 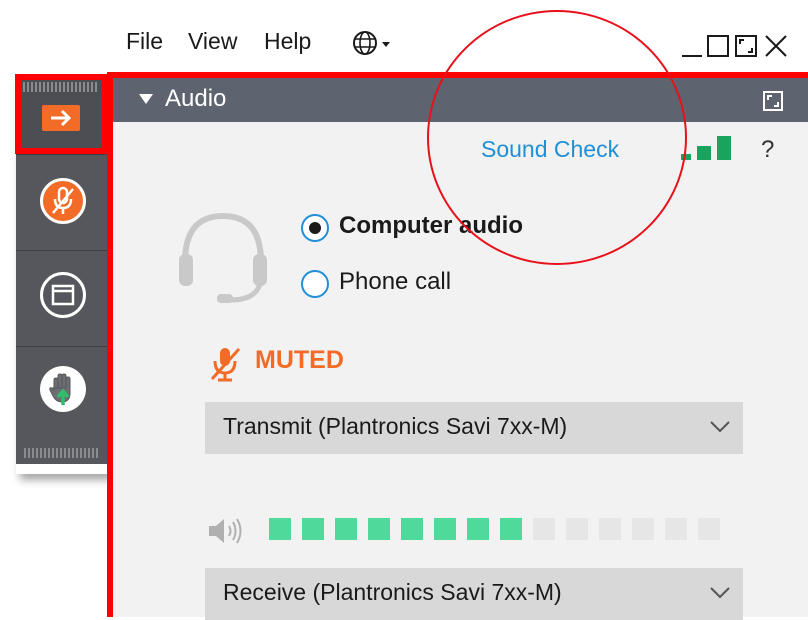 What do you see at coordinates (395, 426) in the screenshot?
I see `microphone-device-value: Transmit (Plantronics Savi 7xx-M)` at bounding box center [395, 426].